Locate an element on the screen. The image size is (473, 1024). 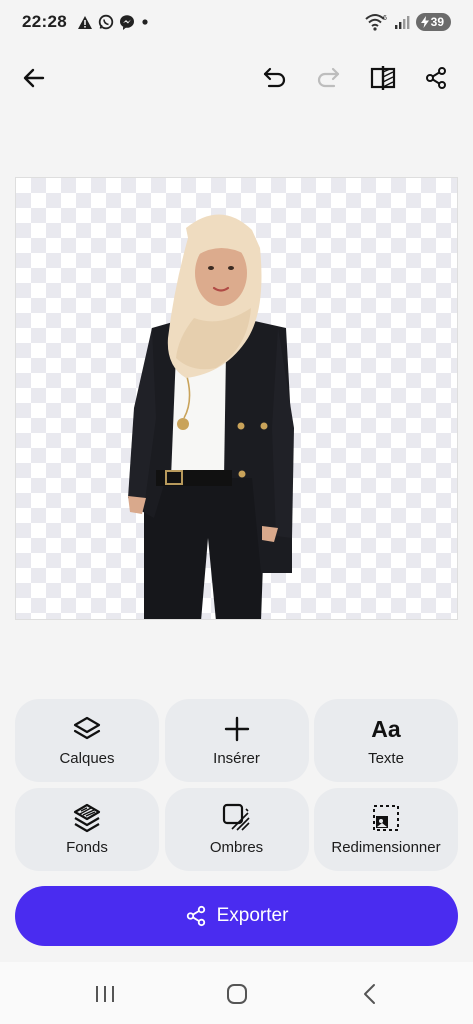
tool-calques: Calques is located at coordinates (87, 740).